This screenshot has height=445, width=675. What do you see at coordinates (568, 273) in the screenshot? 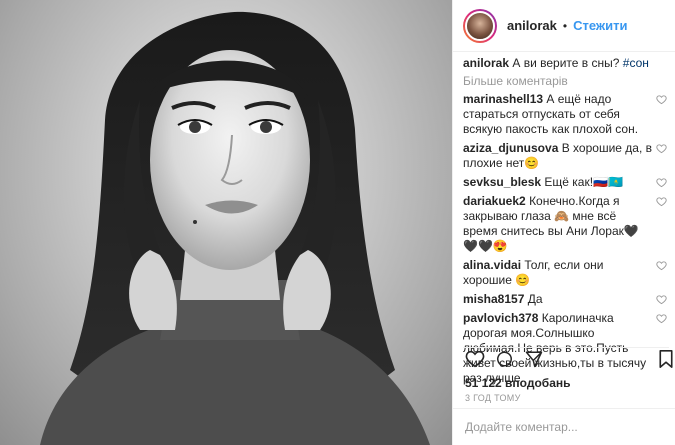
I see `comment-item: alina.vidai Толг, если они хорошие 😊` at bounding box center [568, 273].